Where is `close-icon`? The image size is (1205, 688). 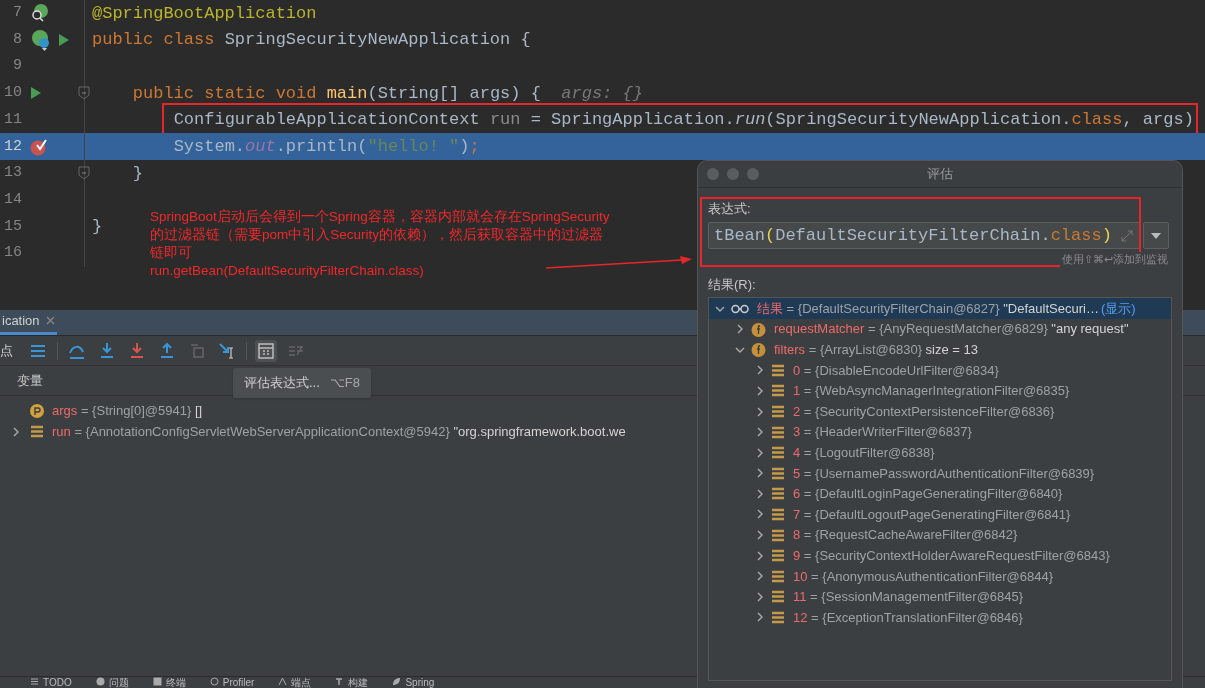
close-icon is located at coordinates (50, 320).